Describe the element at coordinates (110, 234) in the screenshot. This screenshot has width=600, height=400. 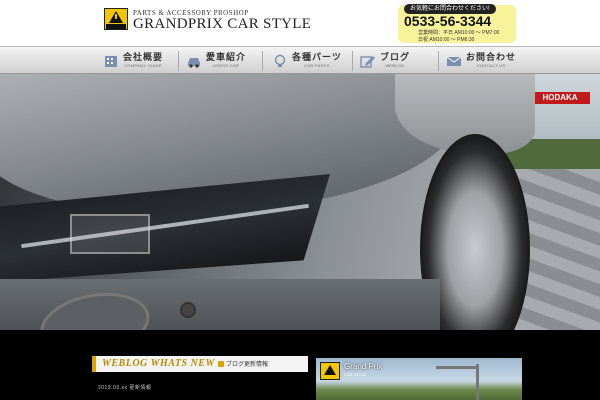
I see `license-plate` at that location.